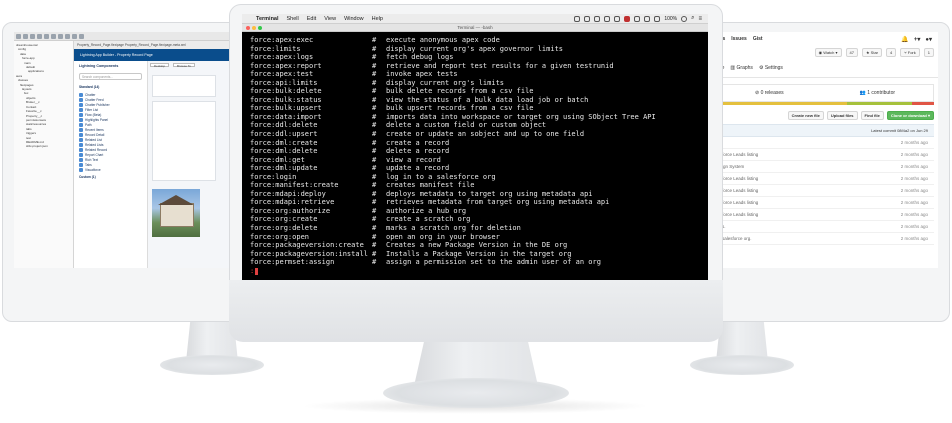 This screenshot has width=952, height=423. What do you see at coordinates (254, 28) in the screenshot?
I see `minimize-icon` at bounding box center [254, 28].